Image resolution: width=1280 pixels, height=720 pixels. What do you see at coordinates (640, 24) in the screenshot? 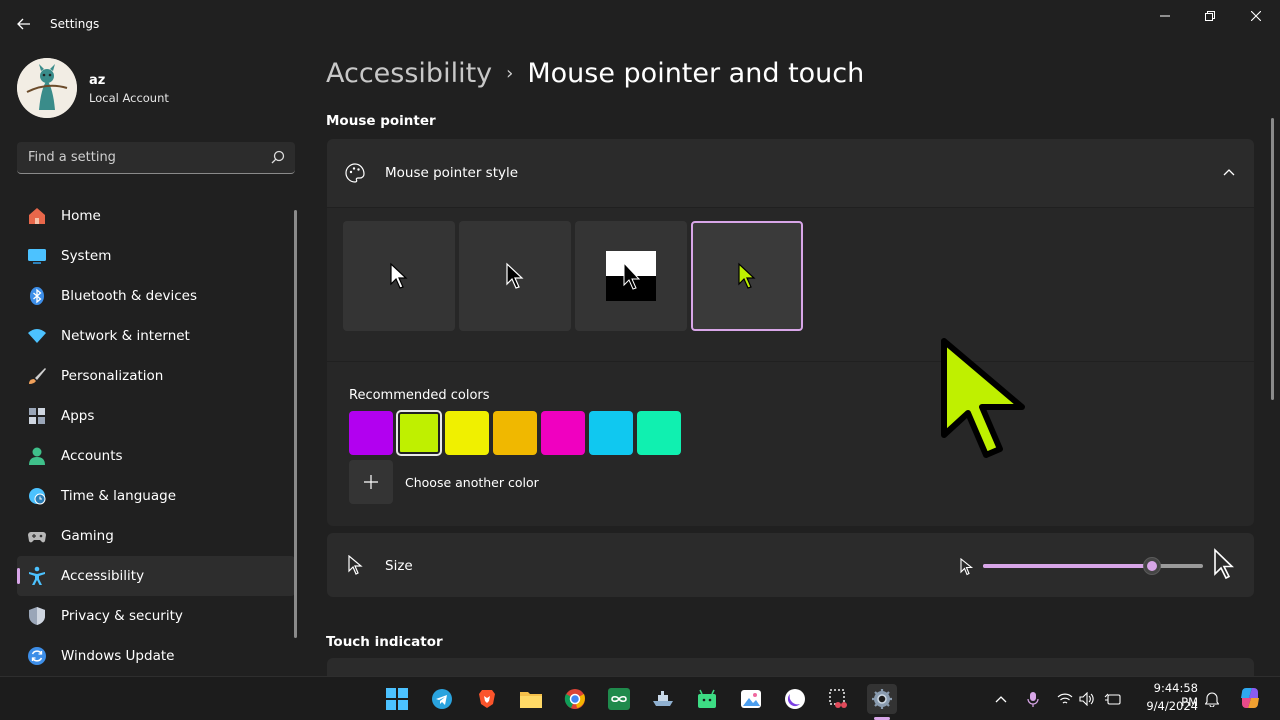
I see `title-bar: Settings` at bounding box center [640, 24].